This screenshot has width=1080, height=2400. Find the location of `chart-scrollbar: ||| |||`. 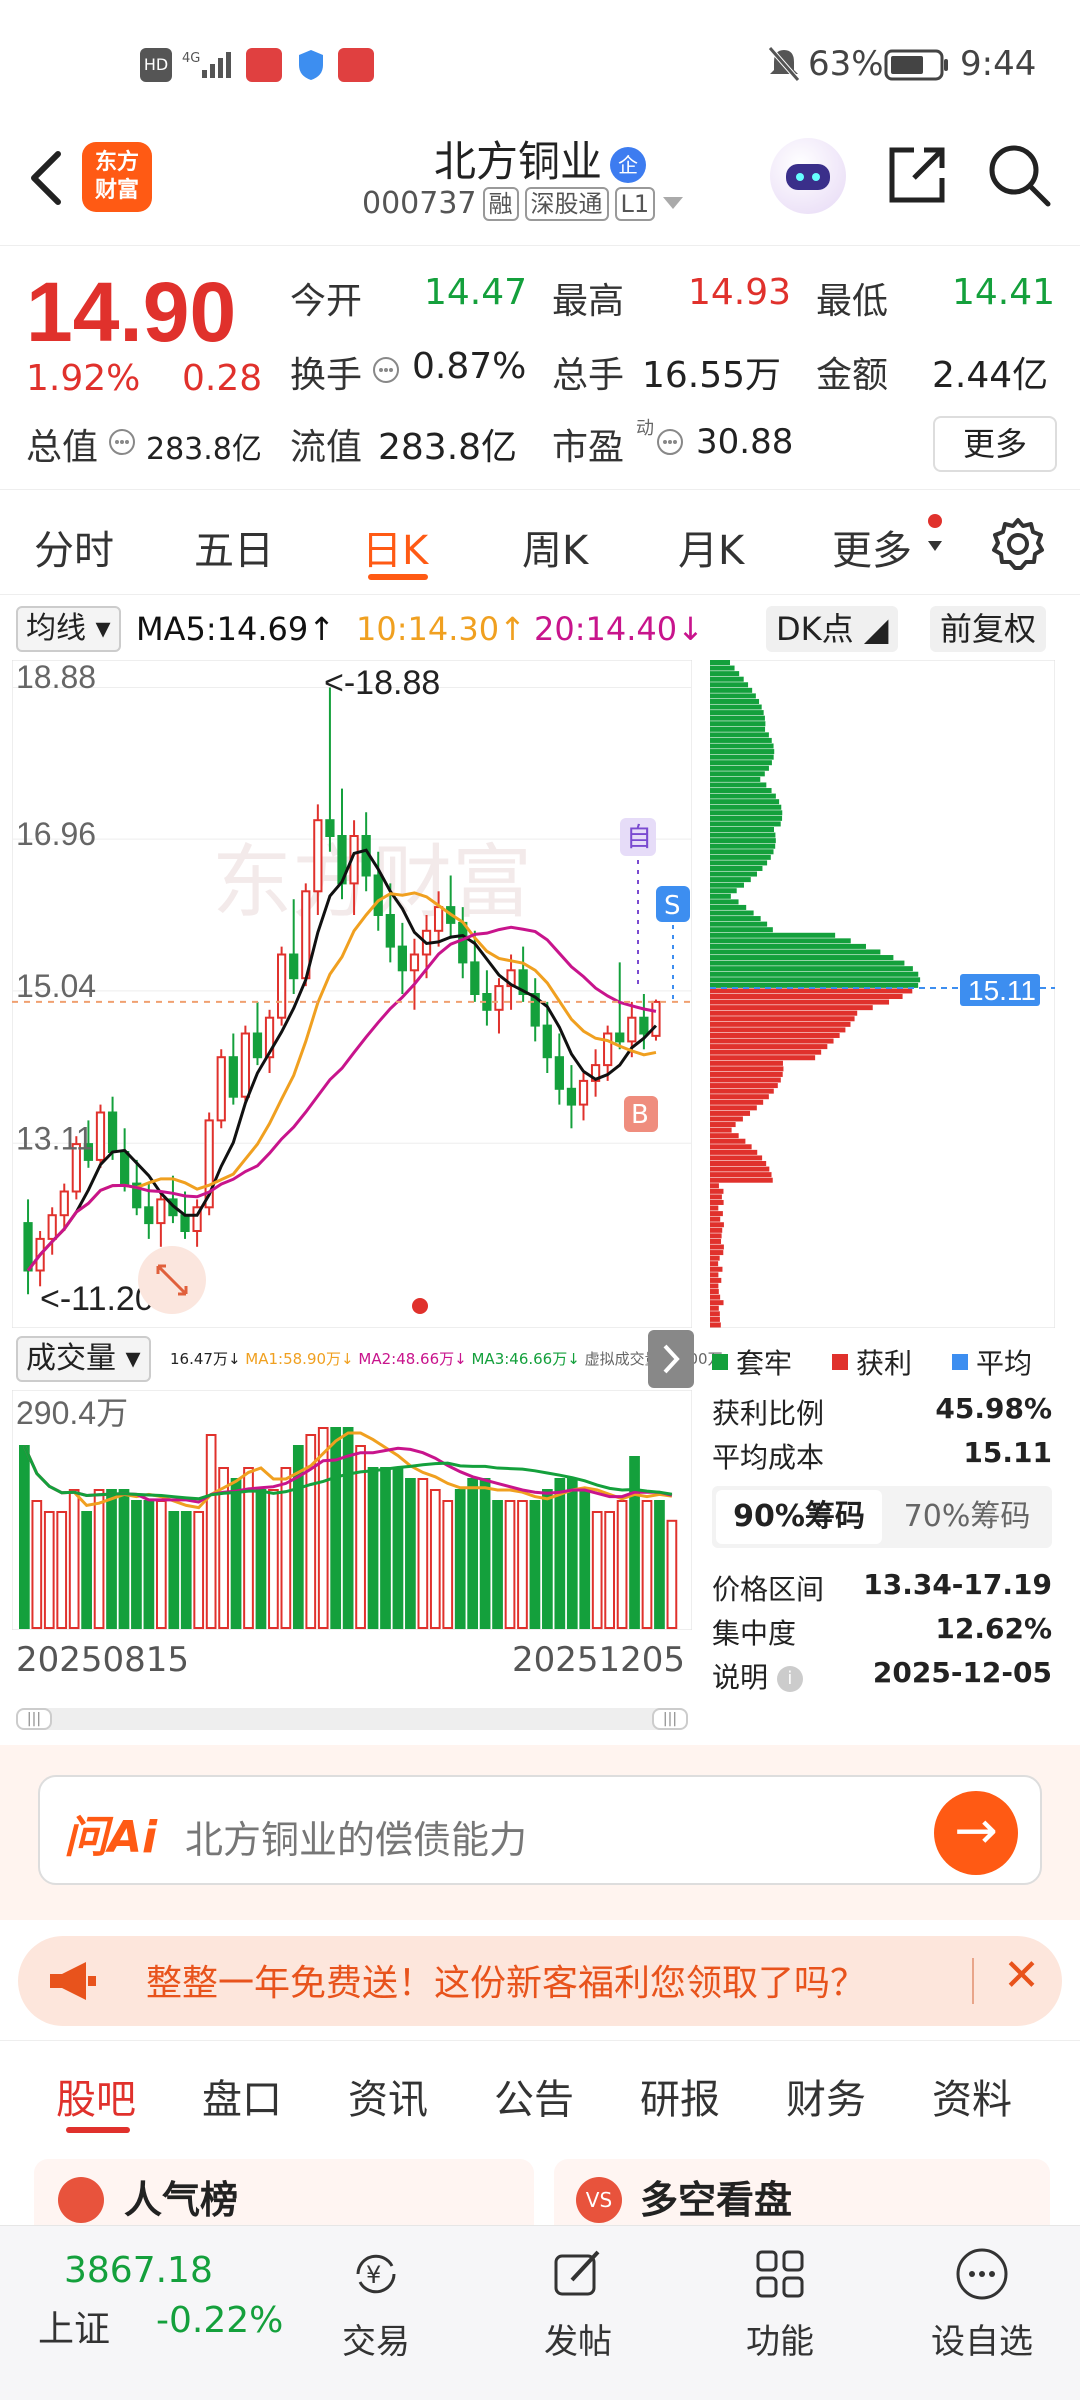

chart-scrollbar: ||| ||| is located at coordinates (352, 1719).